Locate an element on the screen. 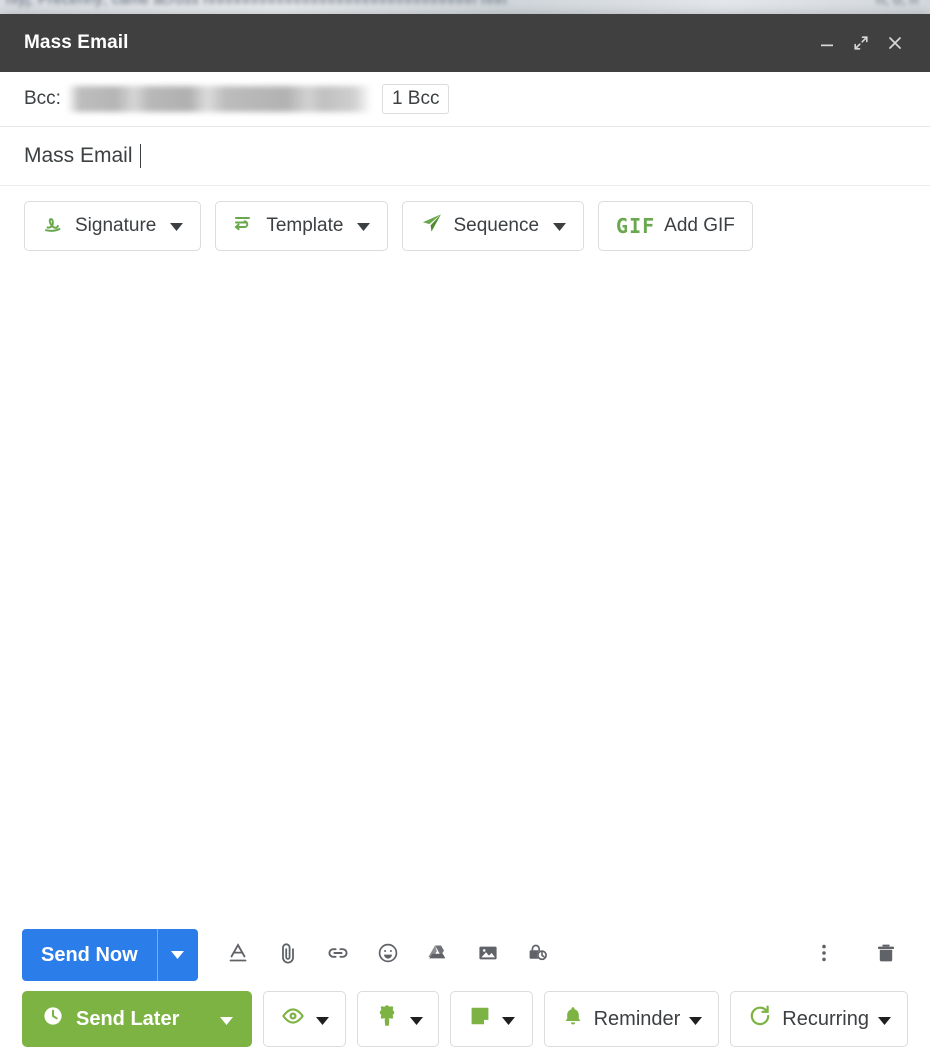 The width and height of the screenshot is (930, 1059). formatting-icon is located at coordinates (238, 955).